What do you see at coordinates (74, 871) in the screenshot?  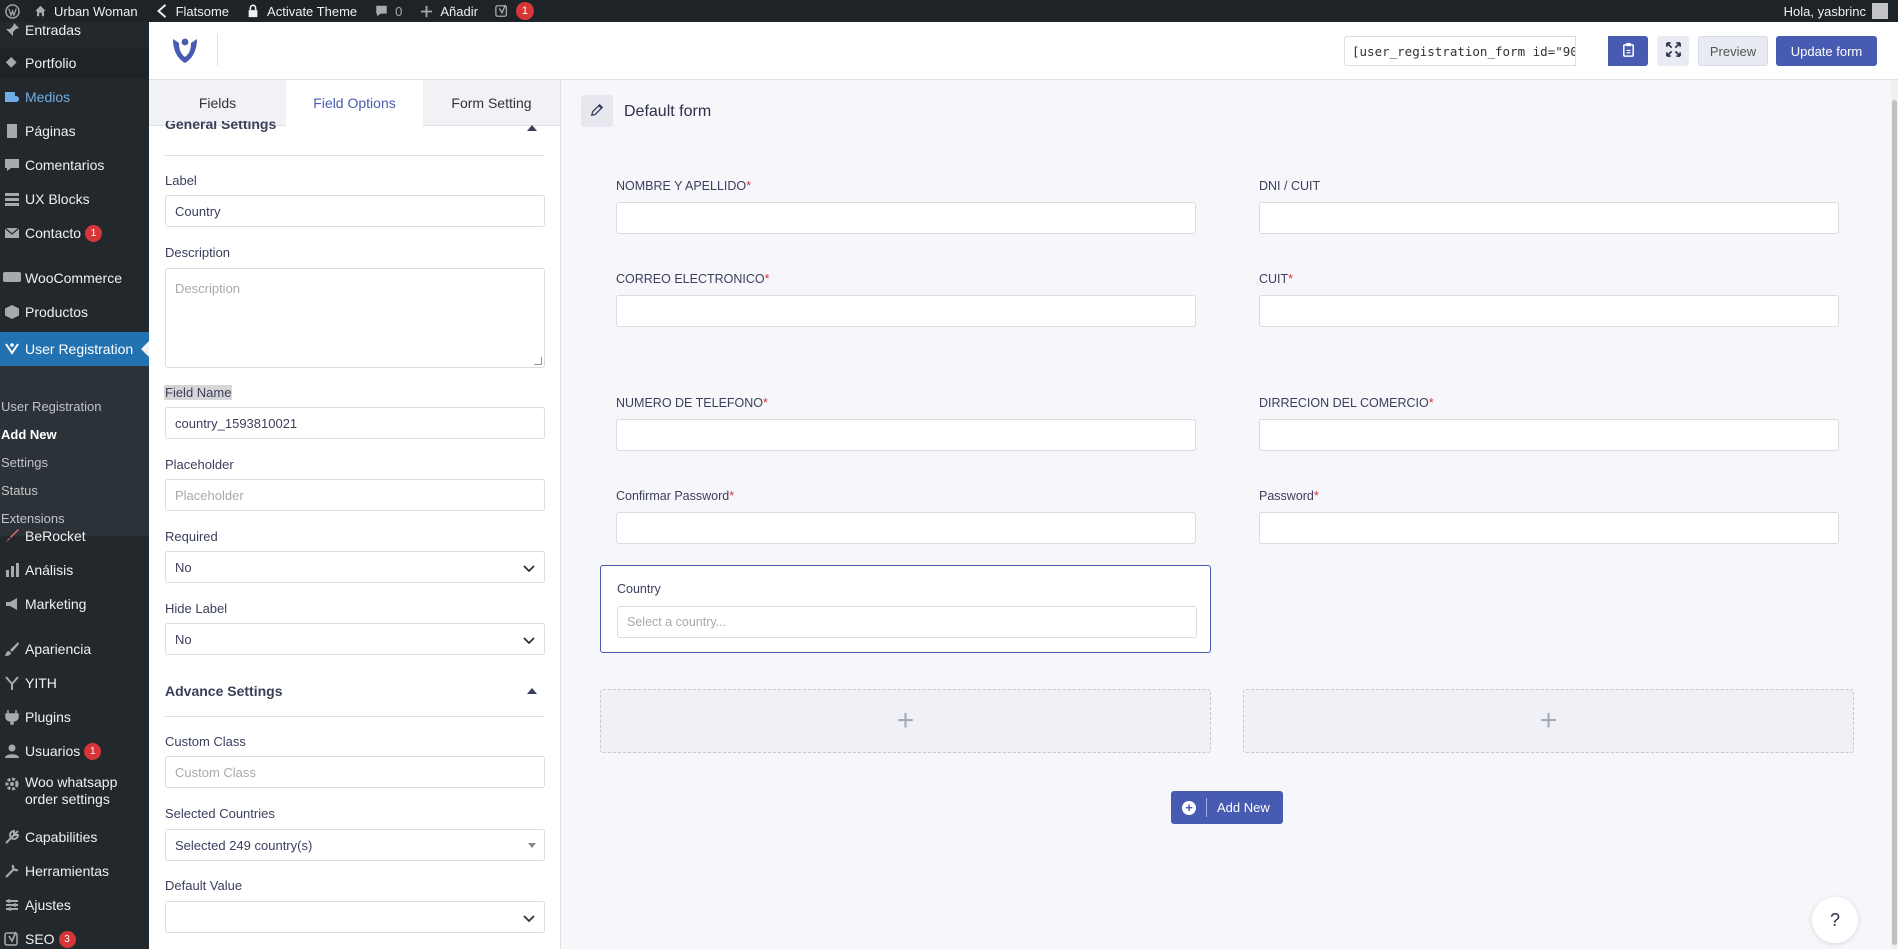 I see `sidebar-item-herramientas: Herramientas` at bounding box center [74, 871].